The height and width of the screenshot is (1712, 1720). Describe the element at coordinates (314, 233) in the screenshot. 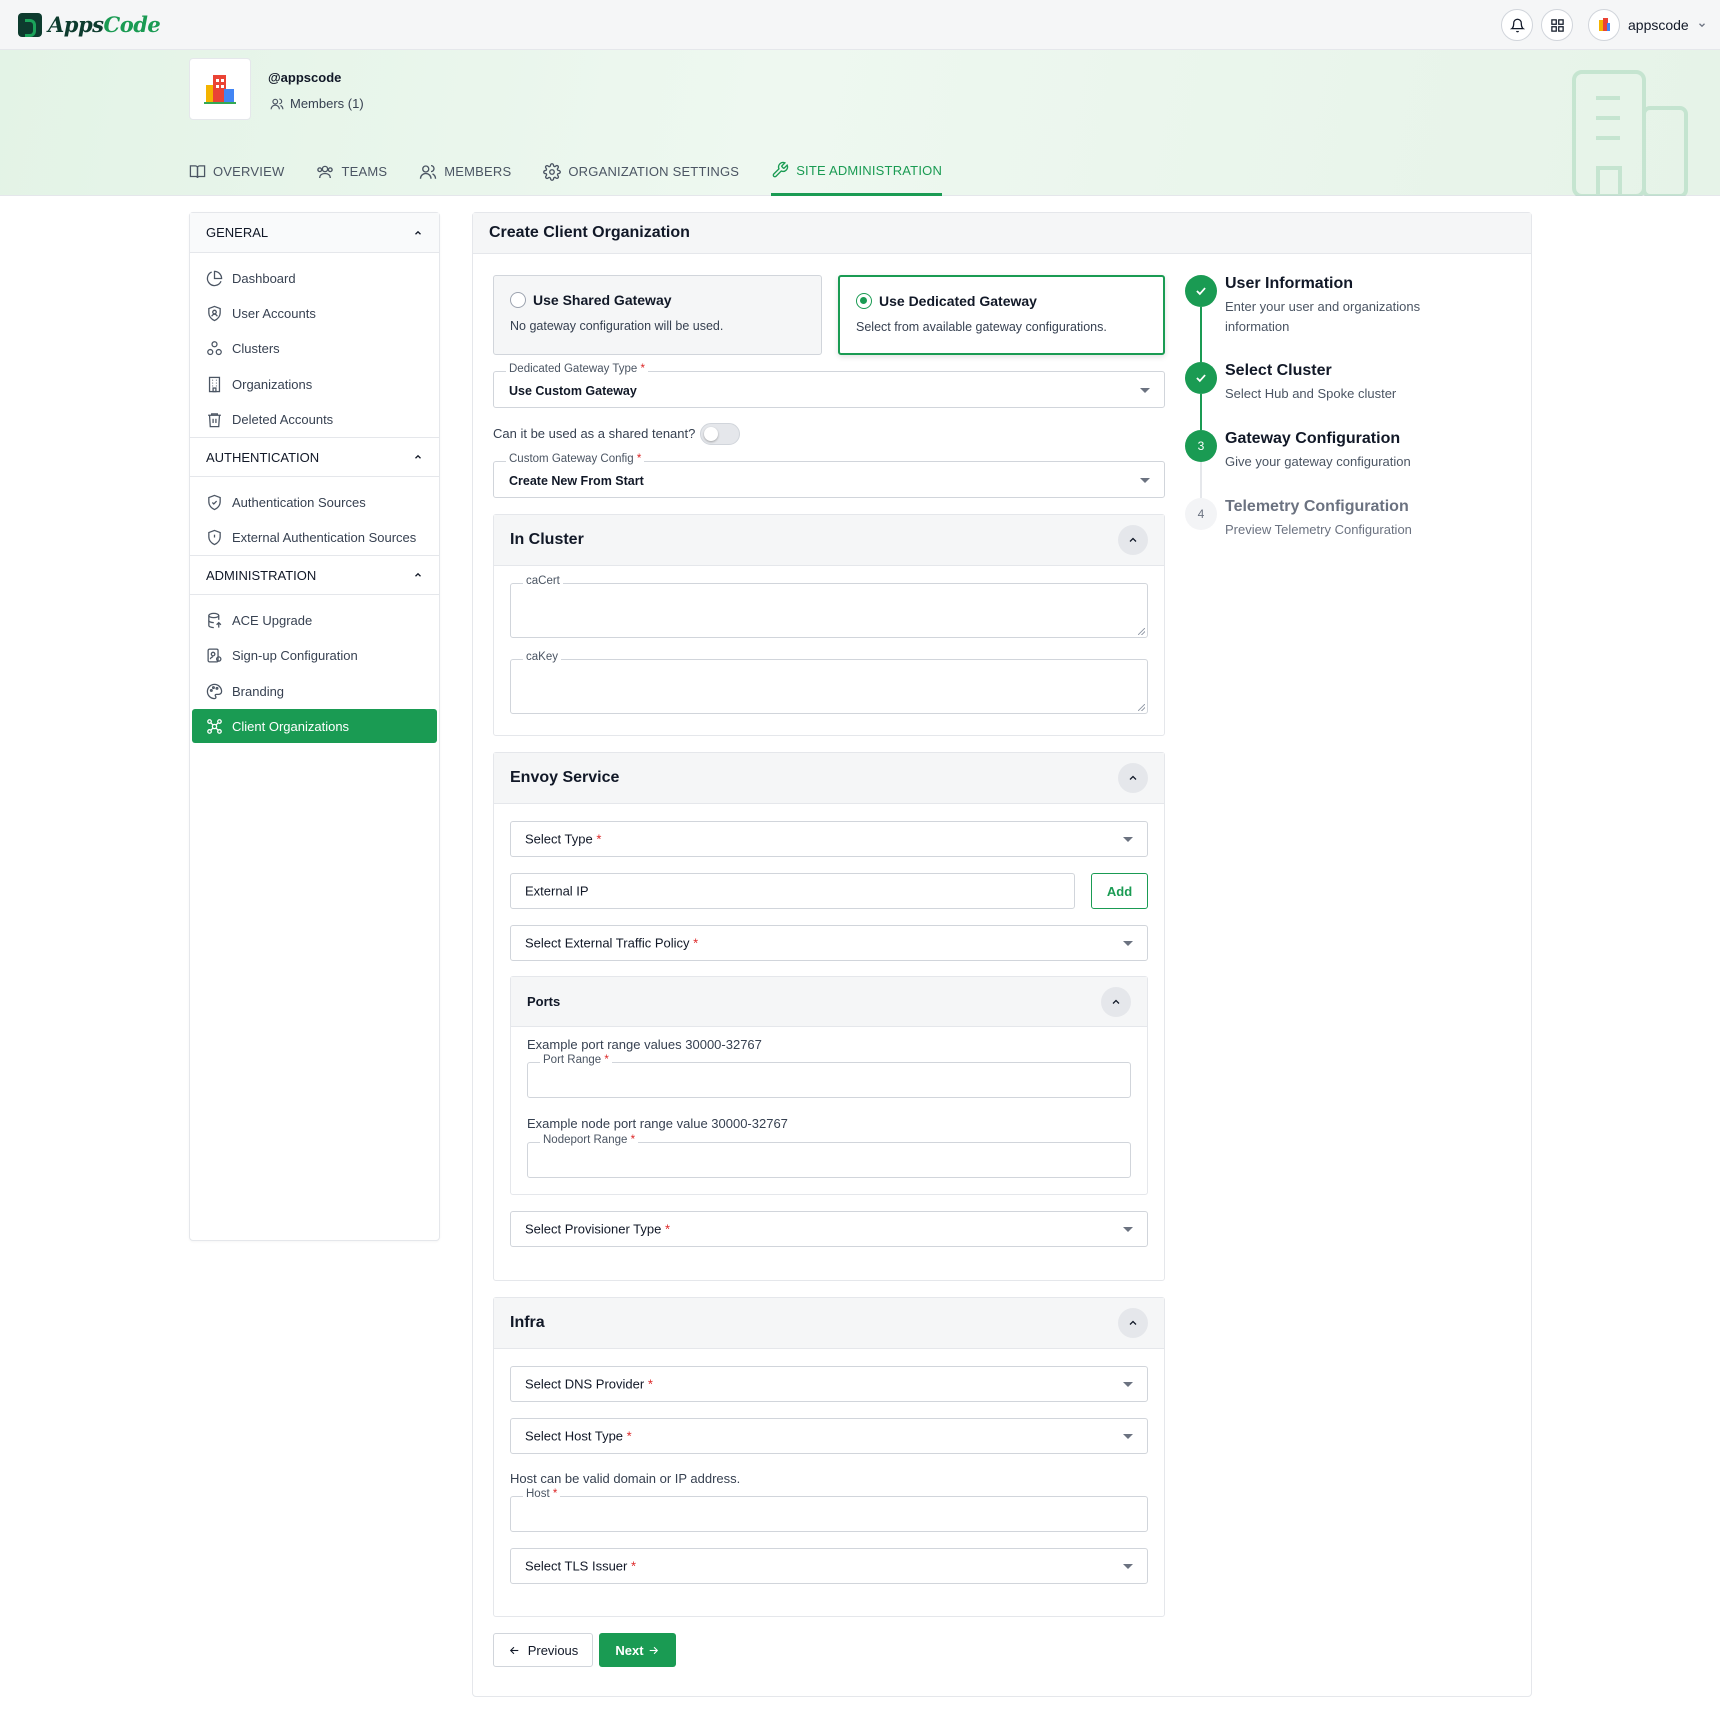

I see `sidebar-section-general: GENERAL` at that location.